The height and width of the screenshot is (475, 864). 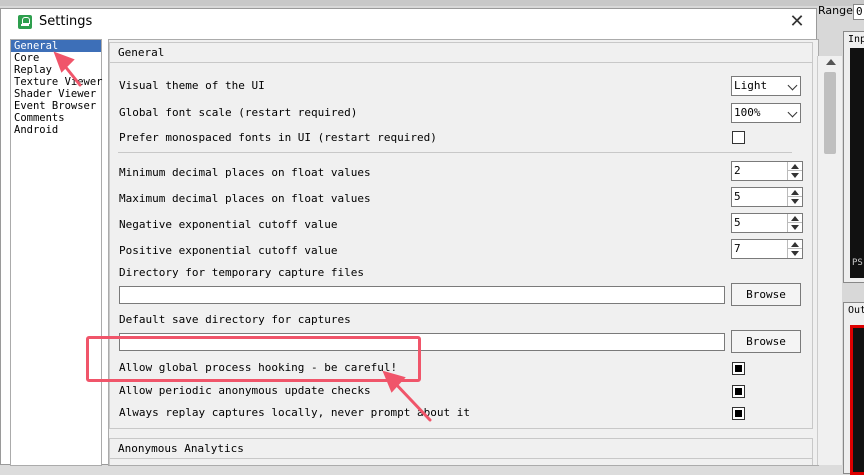 What do you see at coordinates (737, 170) in the screenshot?
I see `min-decimal-value: 2` at bounding box center [737, 170].